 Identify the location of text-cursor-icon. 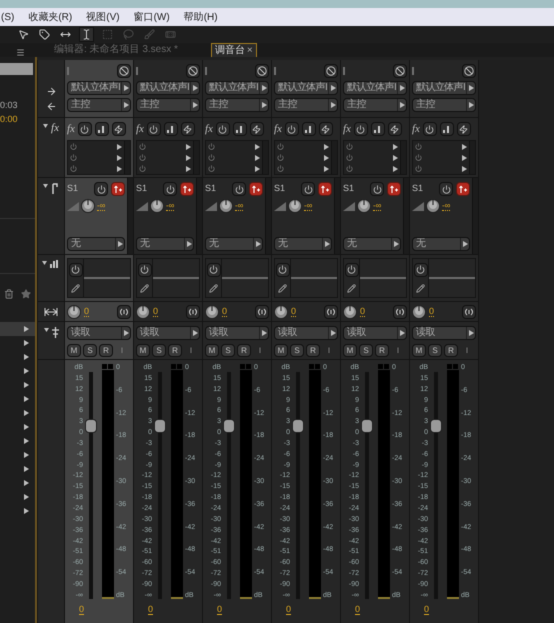
(86, 34).